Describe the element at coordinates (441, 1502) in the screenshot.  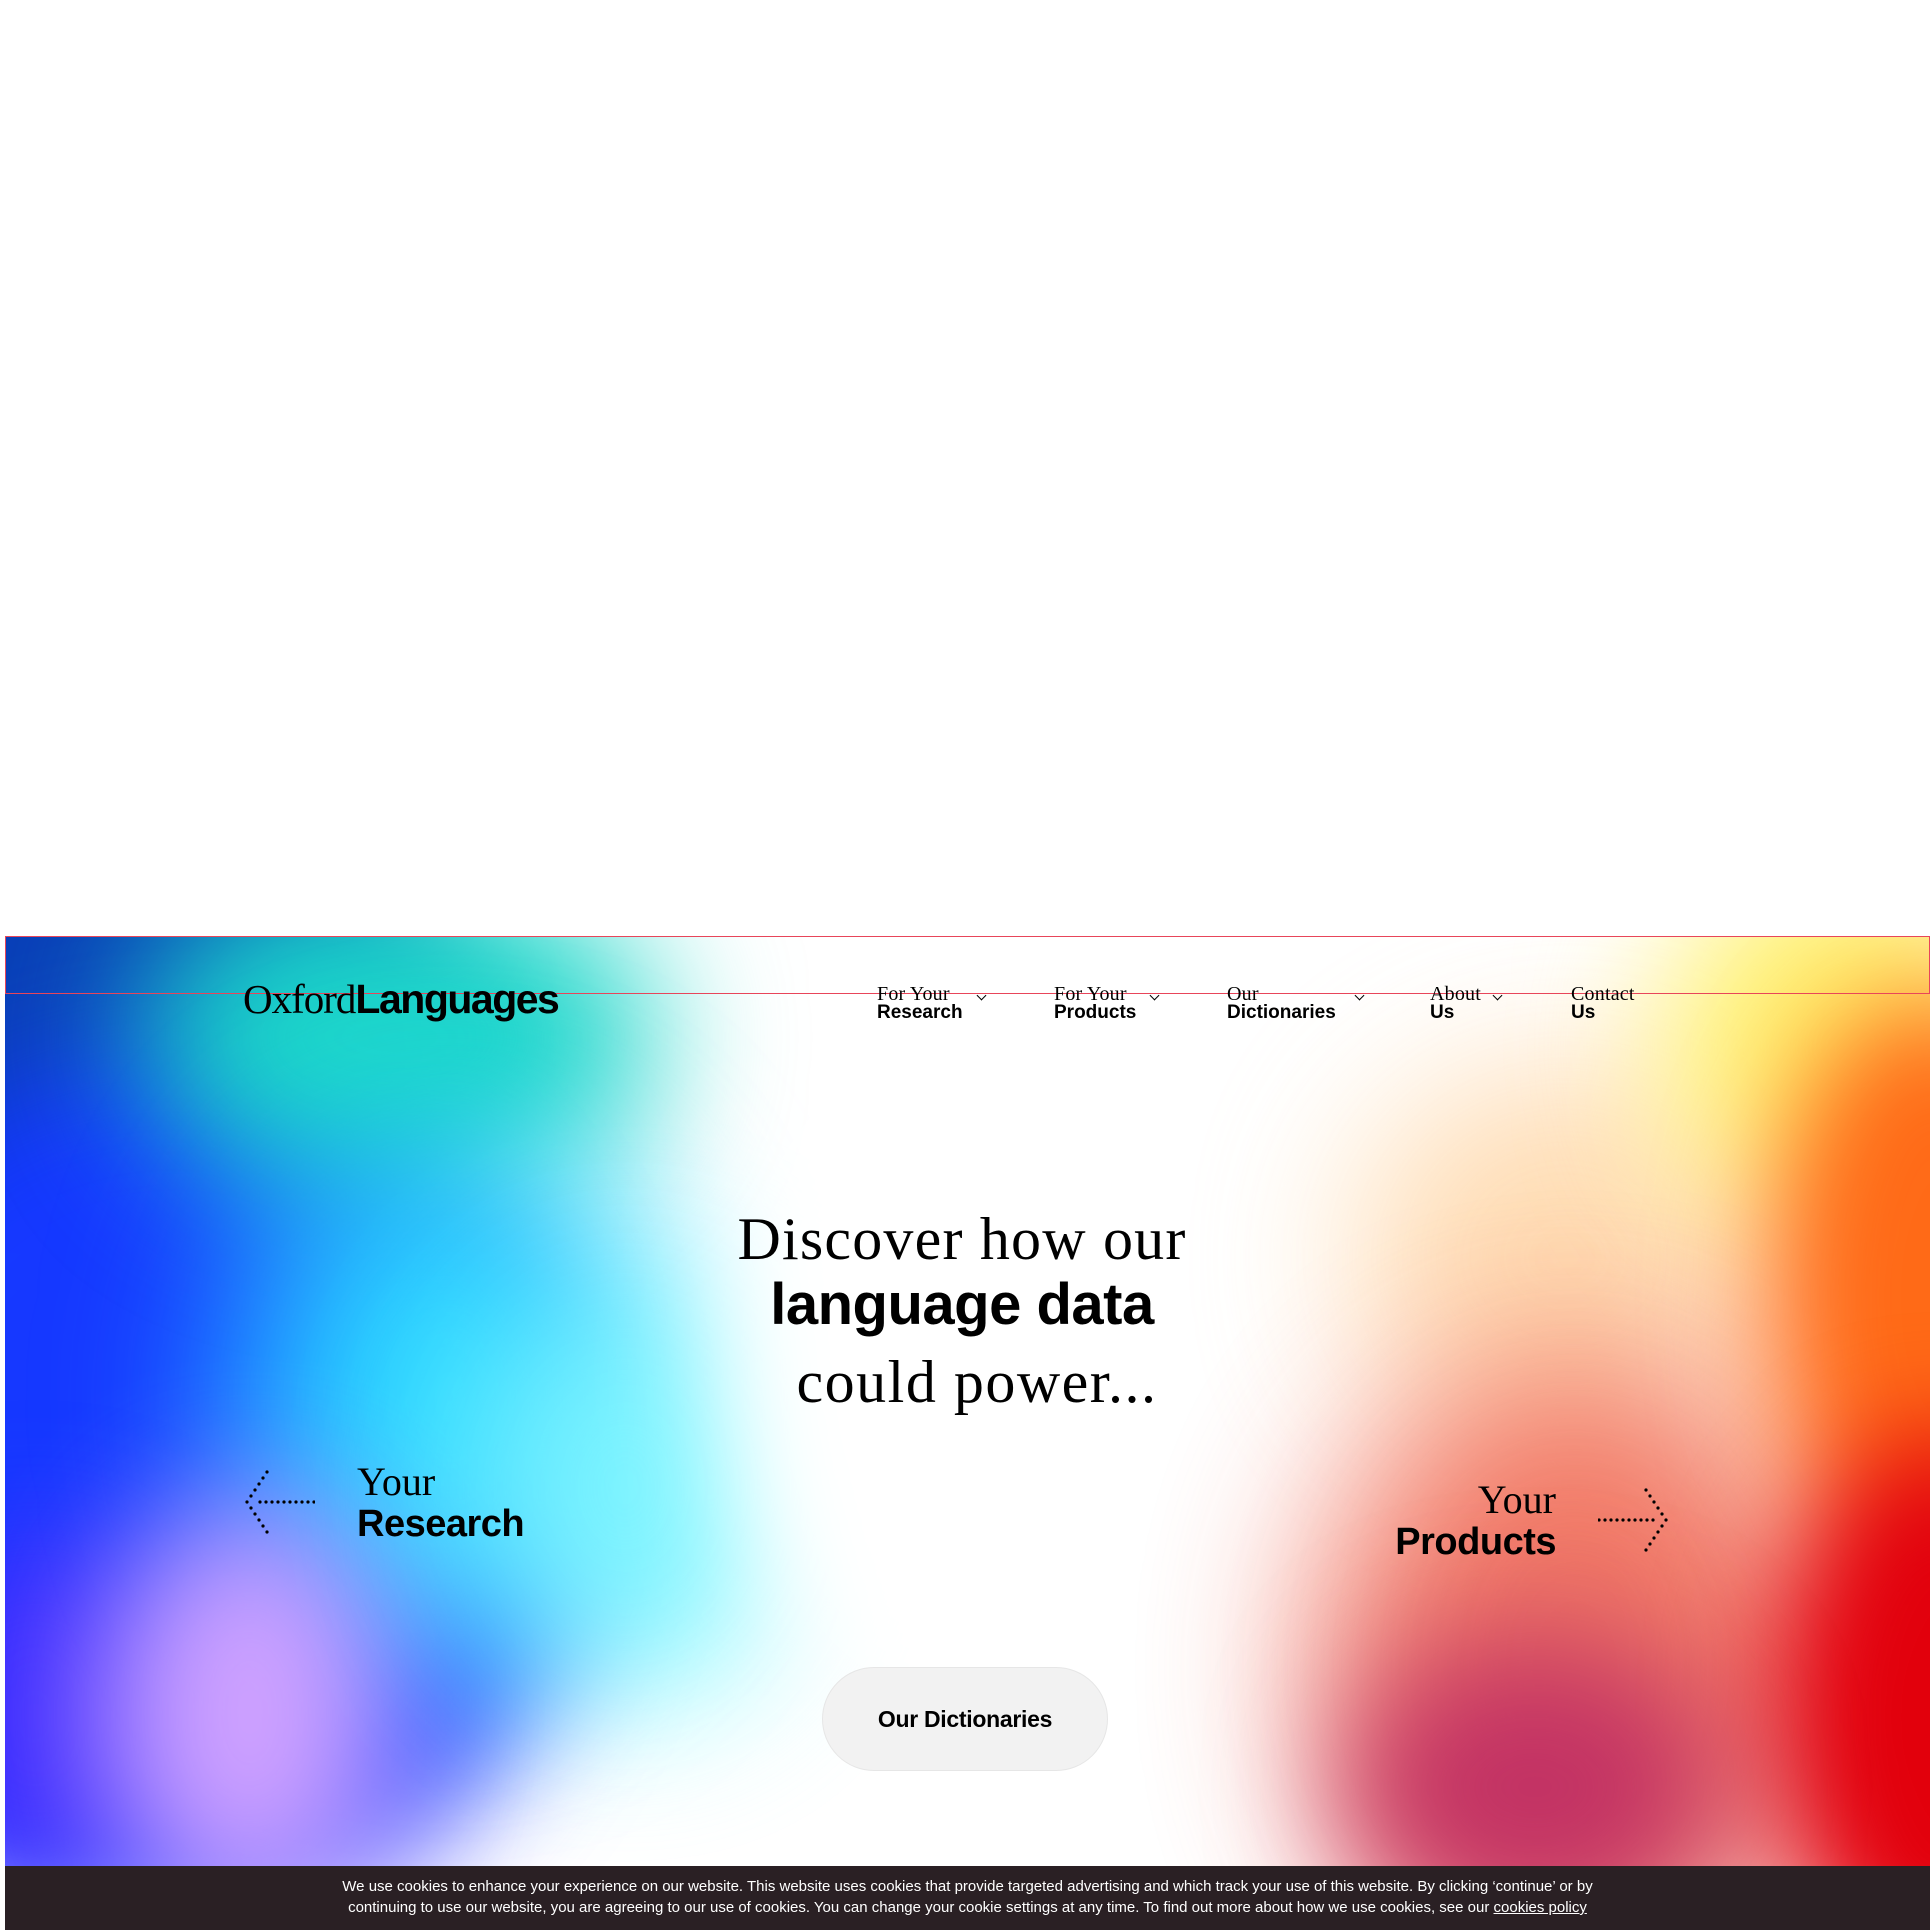
I see `your-research-link: Your Research` at that location.